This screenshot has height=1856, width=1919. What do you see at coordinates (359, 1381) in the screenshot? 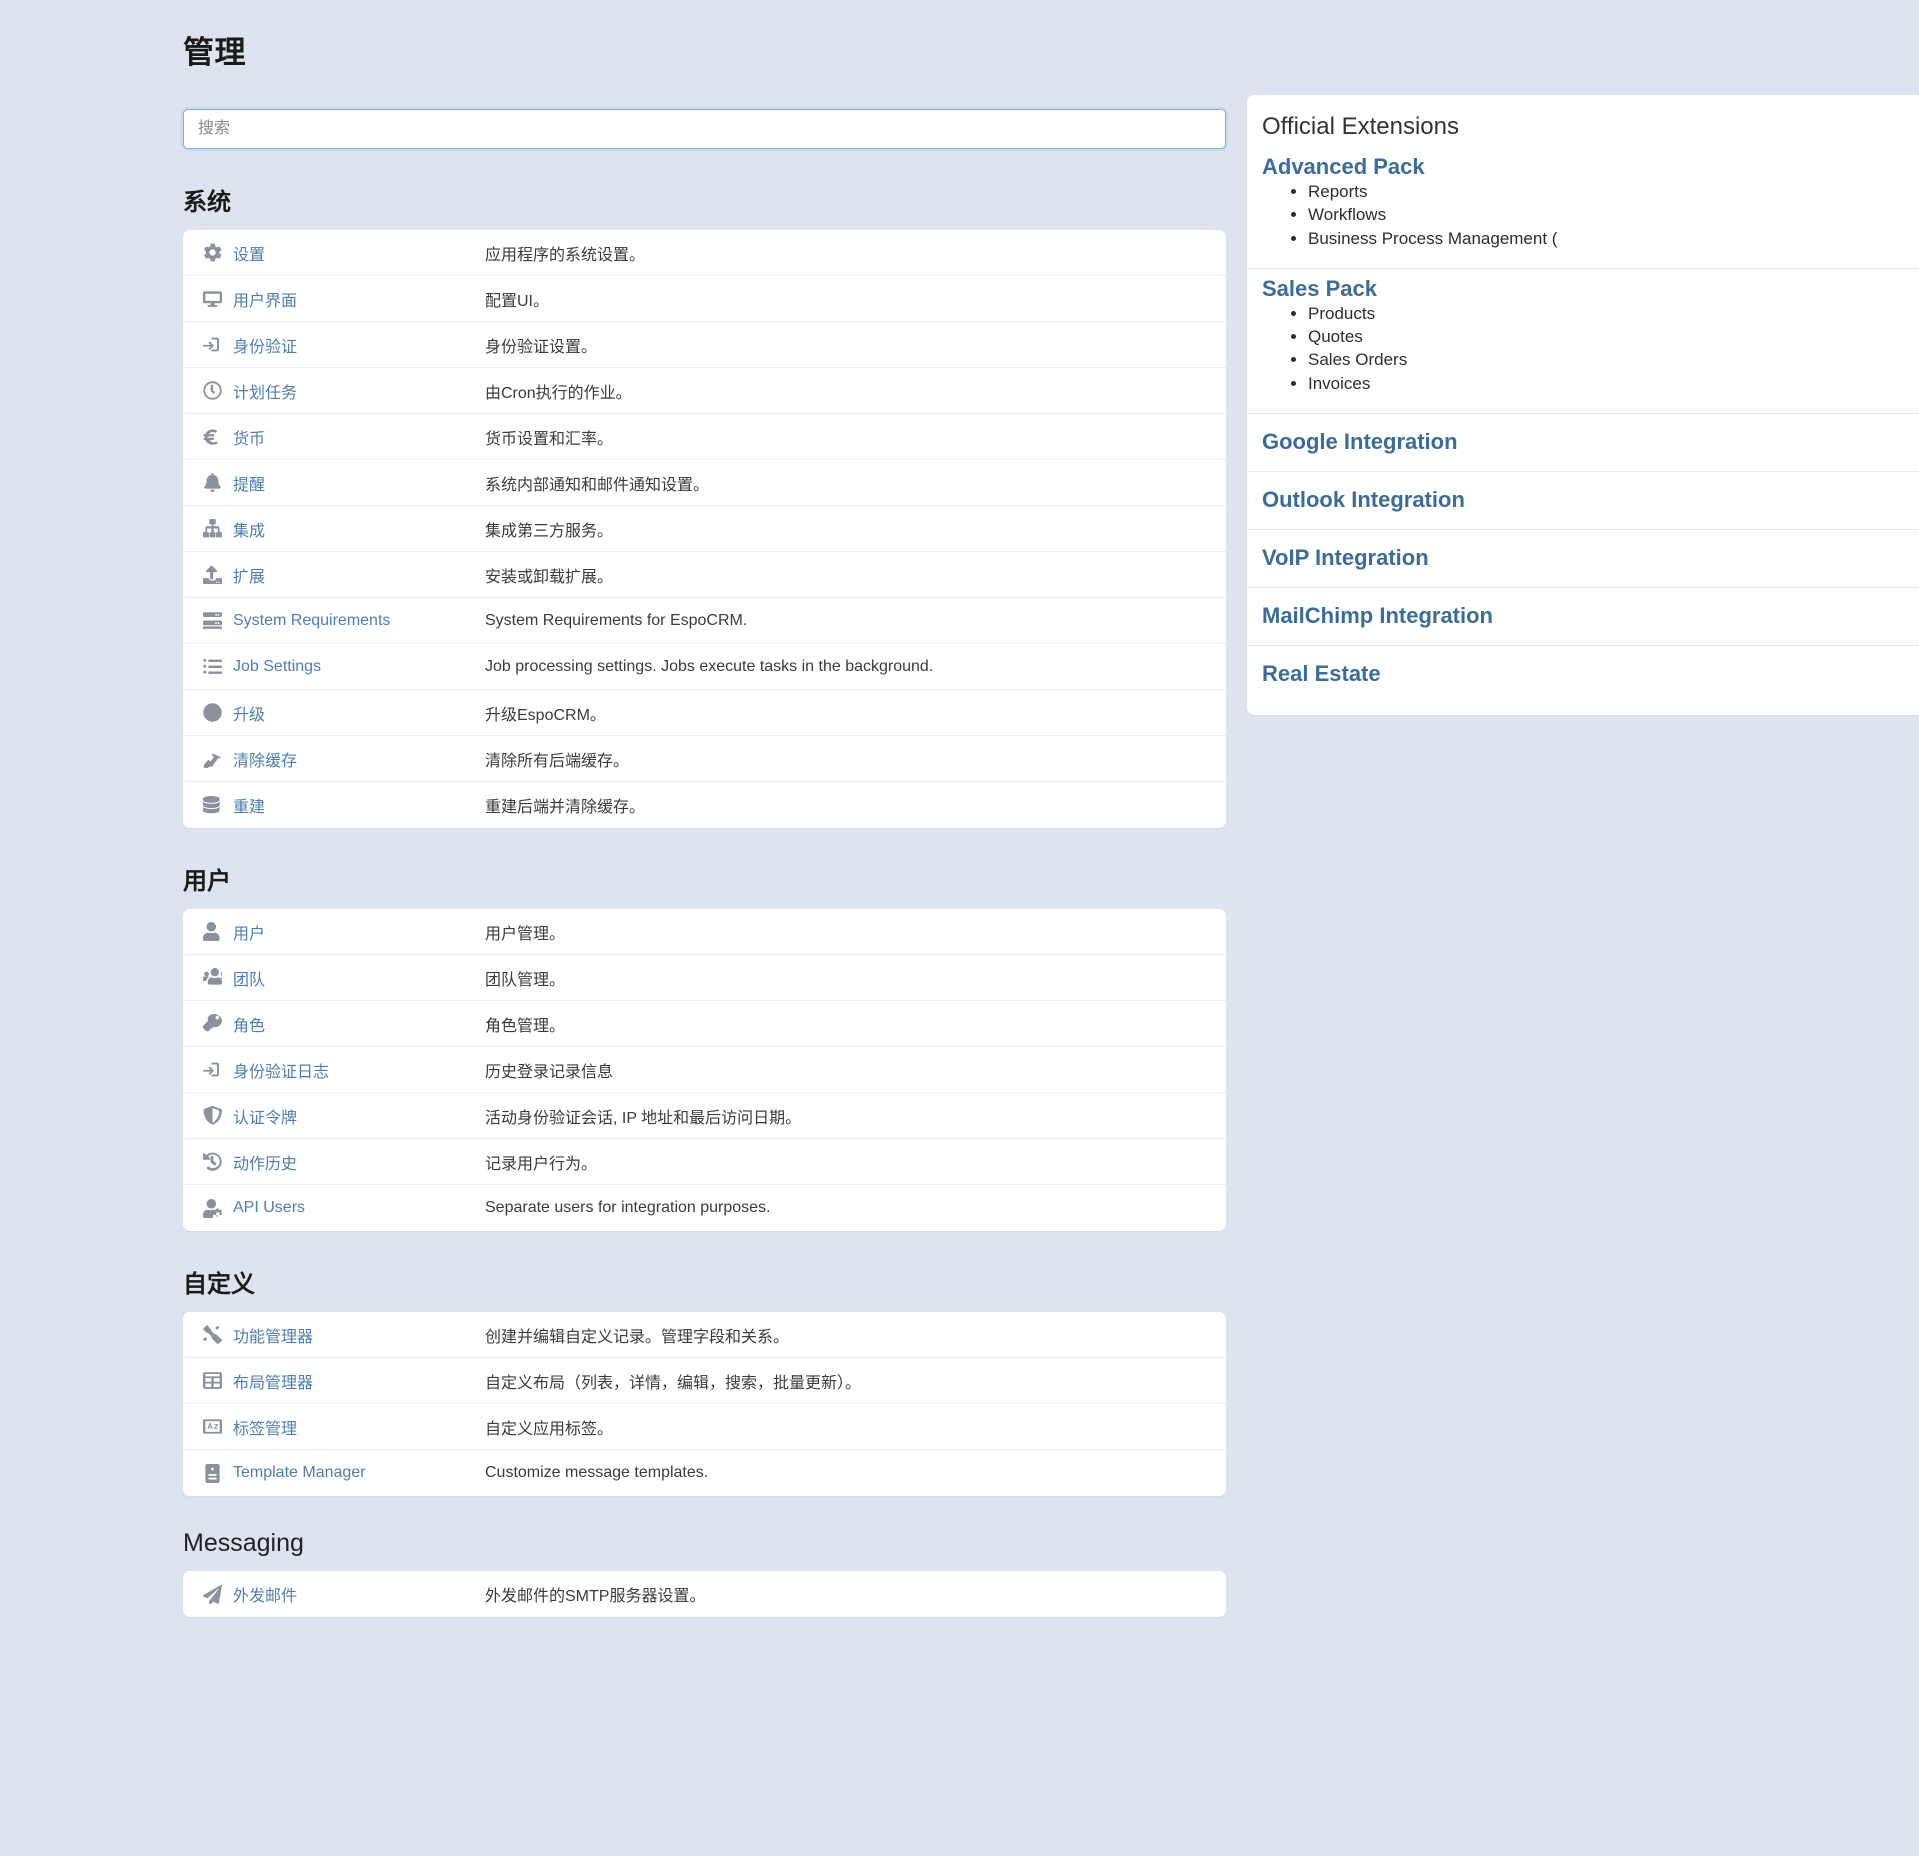
I see `admin-row-link: 布局管理器` at bounding box center [359, 1381].